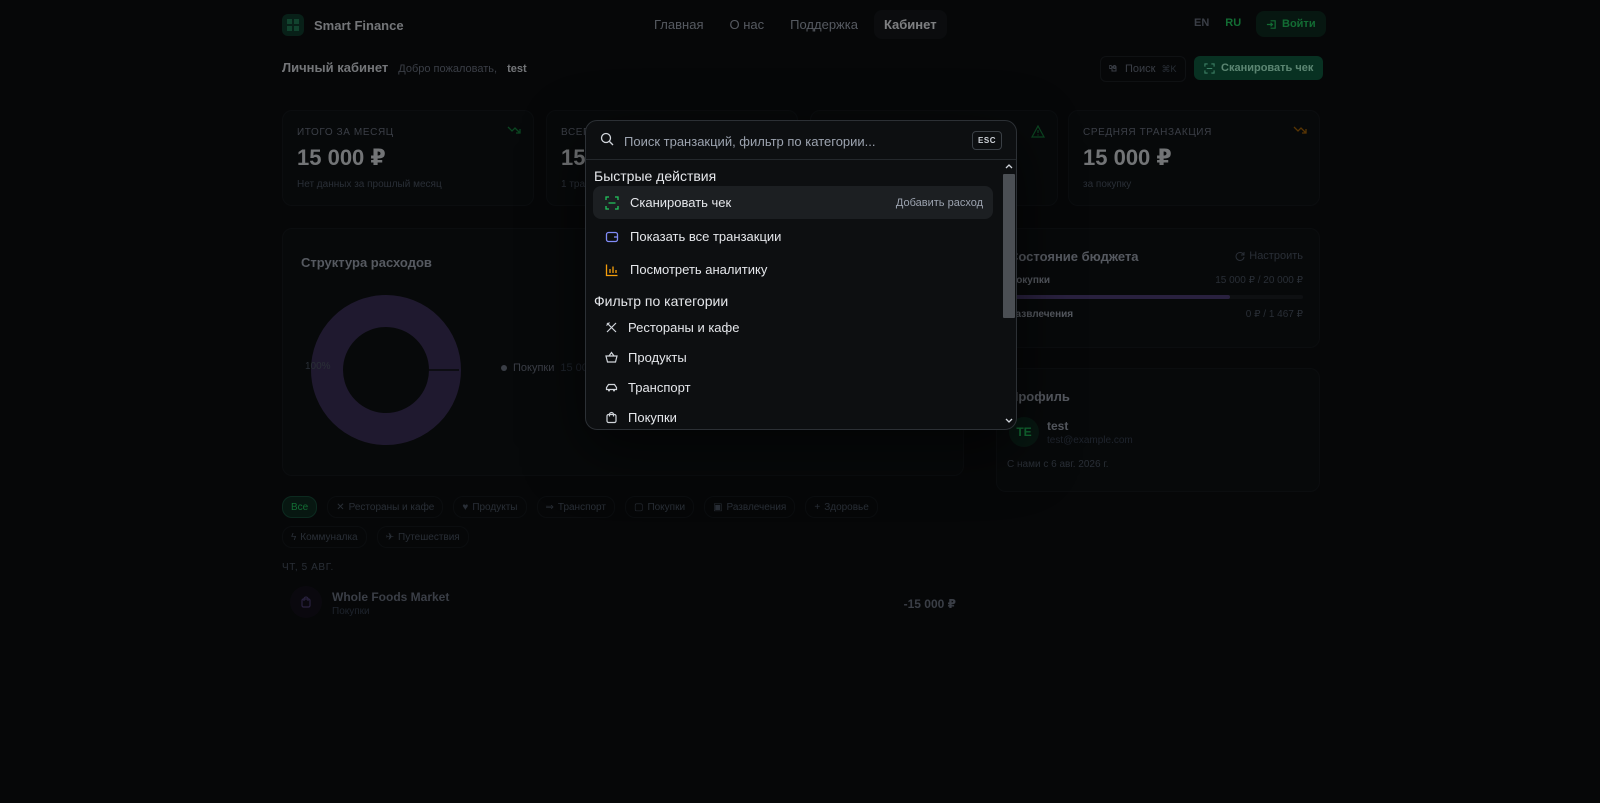 This screenshot has width=1600, height=803. I want to click on command-search-input, so click(789, 141).